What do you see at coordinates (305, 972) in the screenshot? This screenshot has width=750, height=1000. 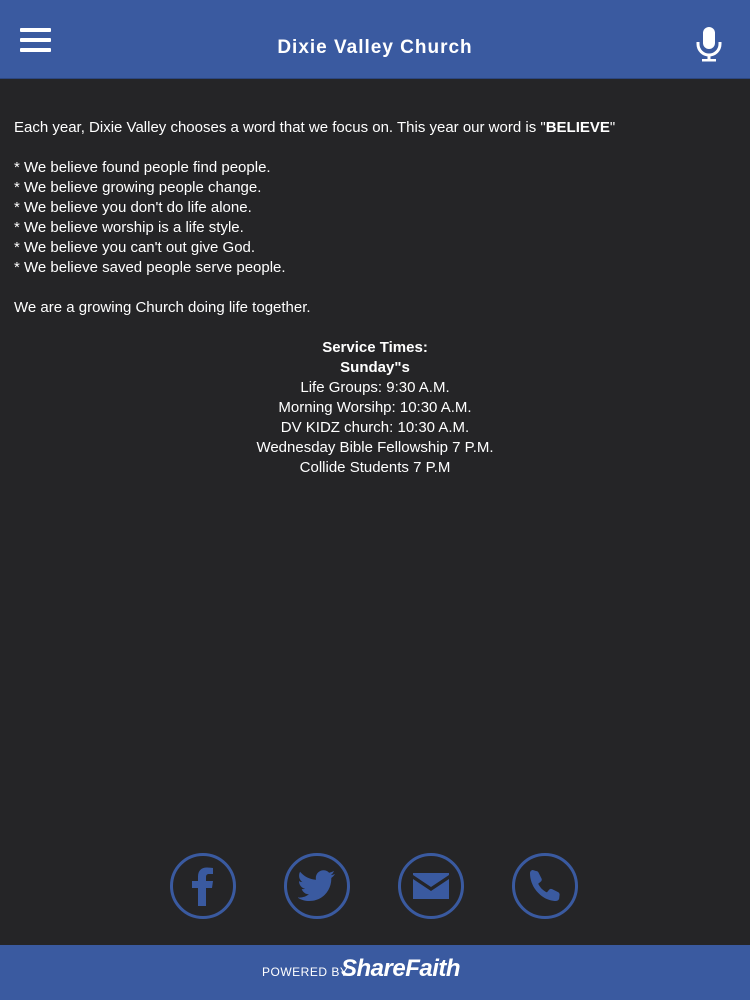 I see `powered-by-label: POWERED BY` at bounding box center [305, 972].